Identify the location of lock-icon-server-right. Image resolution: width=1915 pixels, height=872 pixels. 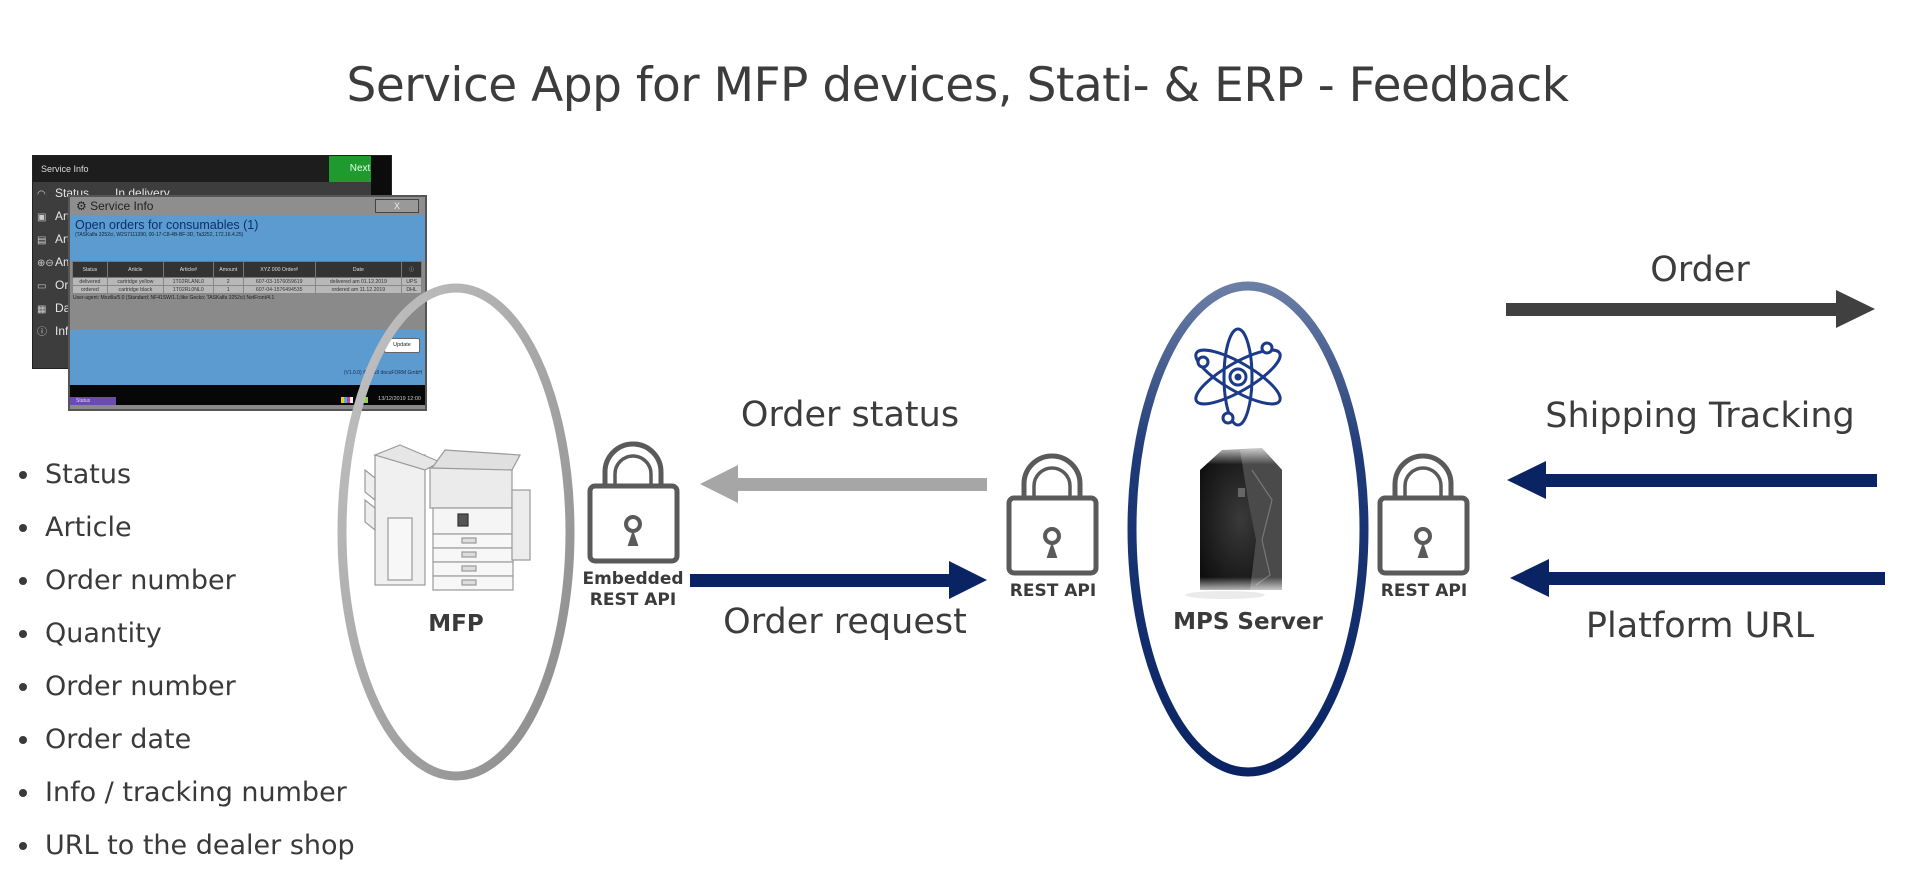
(1423, 514).